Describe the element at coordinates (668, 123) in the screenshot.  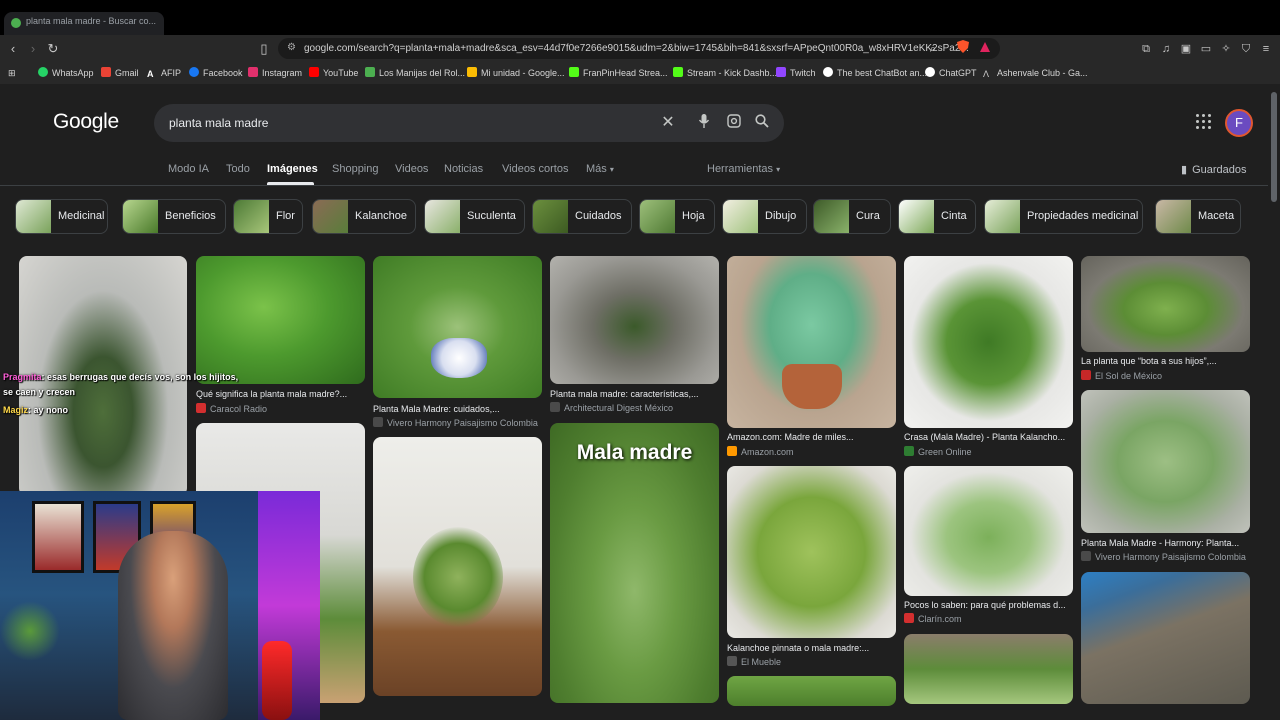
I see `clear-search-icon: ✕` at that location.